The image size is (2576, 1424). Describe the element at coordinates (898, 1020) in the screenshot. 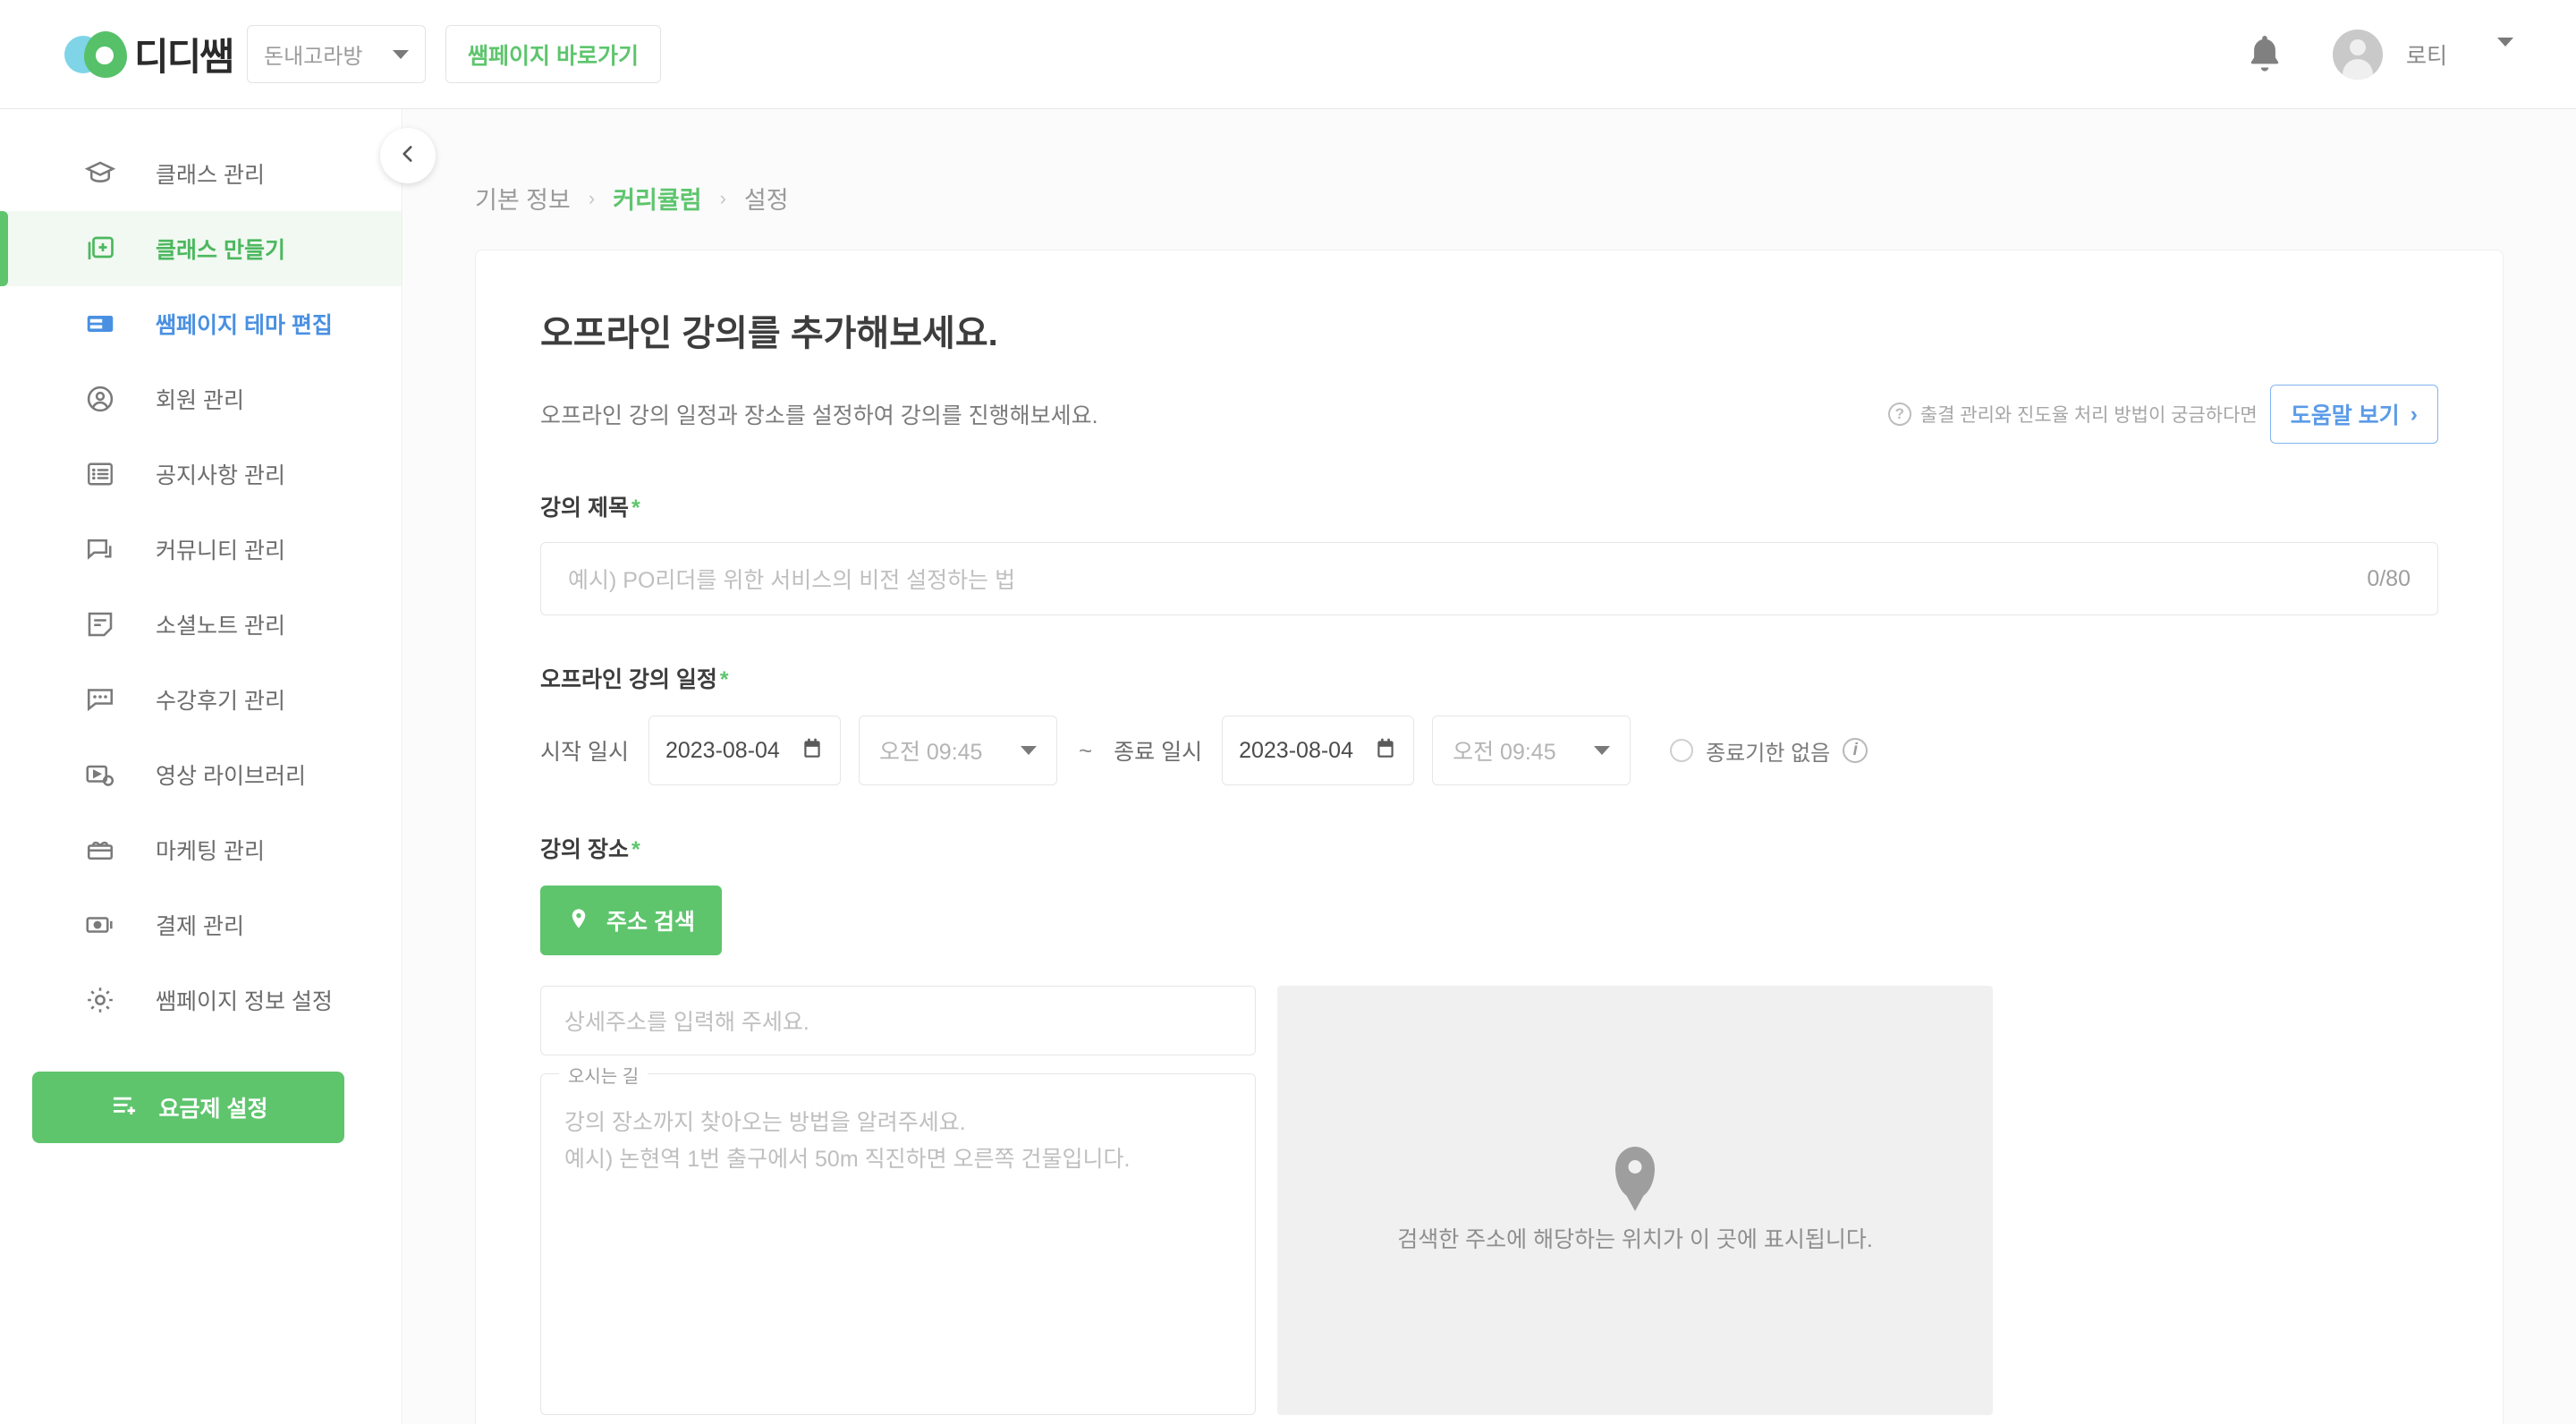

I see `detail-address-input: 상세주소를 입력해 주세요.` at that location.